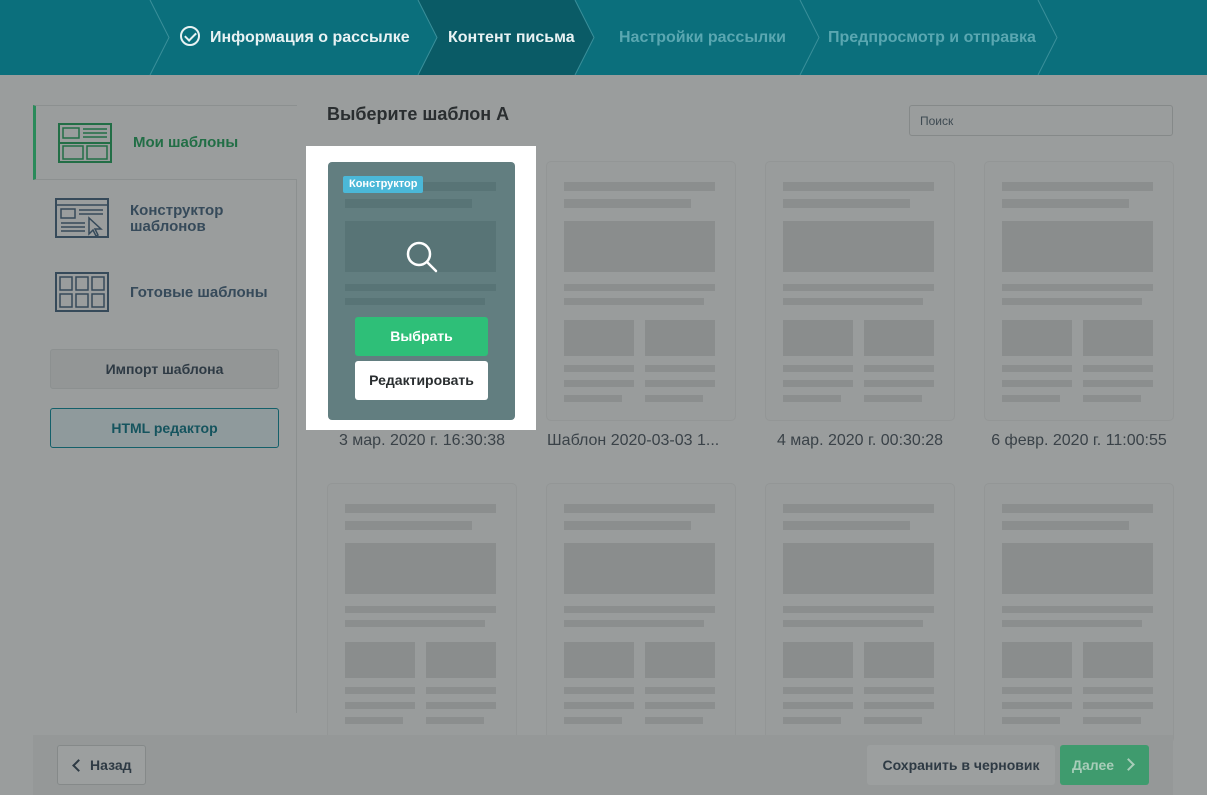 The height and width of the screenshot is (795, 1207). I want to click on check-circle-icon, so click(190, 36).